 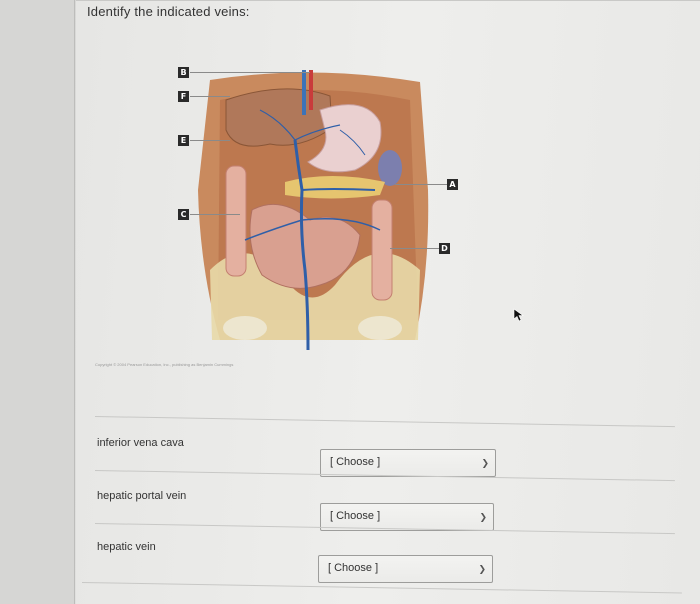 What do you see at coordinates (183, 140) in the screenshot?
I see `figure-label-e: E` at bounding box center [183, 140].